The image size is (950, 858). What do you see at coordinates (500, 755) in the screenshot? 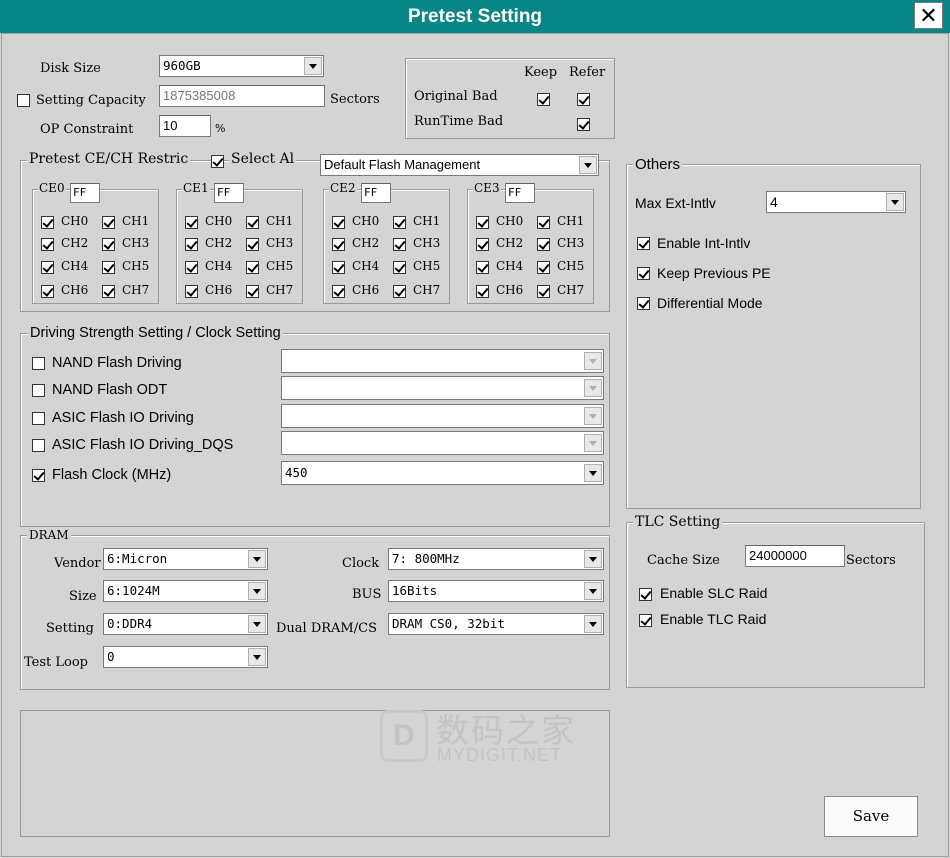
I see `watermark-en: MYDIGIT.NET` at bounding box center [500, 755].